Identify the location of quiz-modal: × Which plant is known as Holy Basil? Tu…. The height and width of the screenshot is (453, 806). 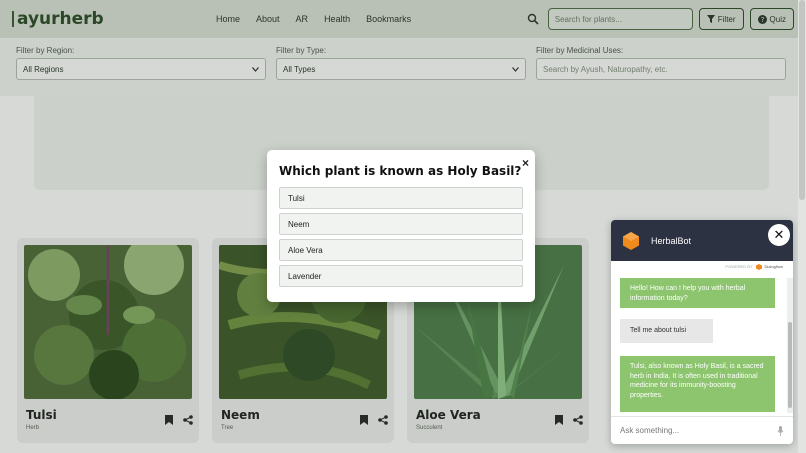
(401, 226).